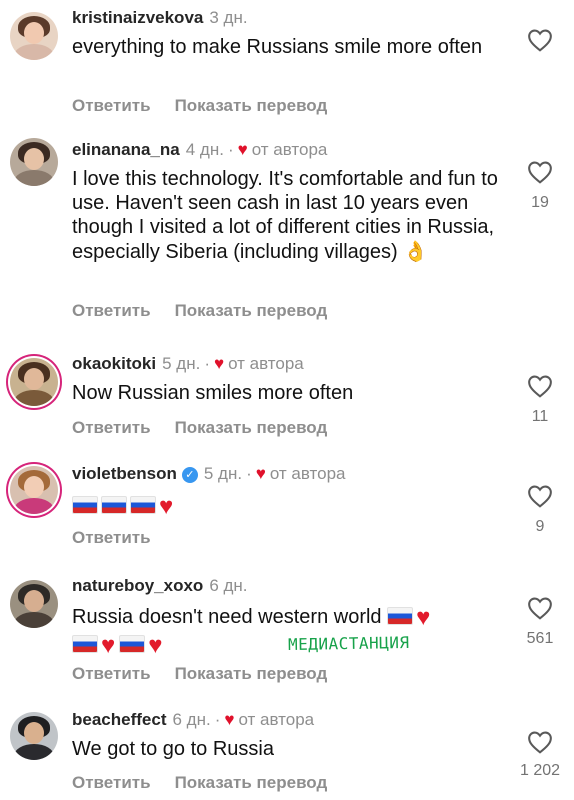  I want to click on username: violetbenson, so click(124, 473).